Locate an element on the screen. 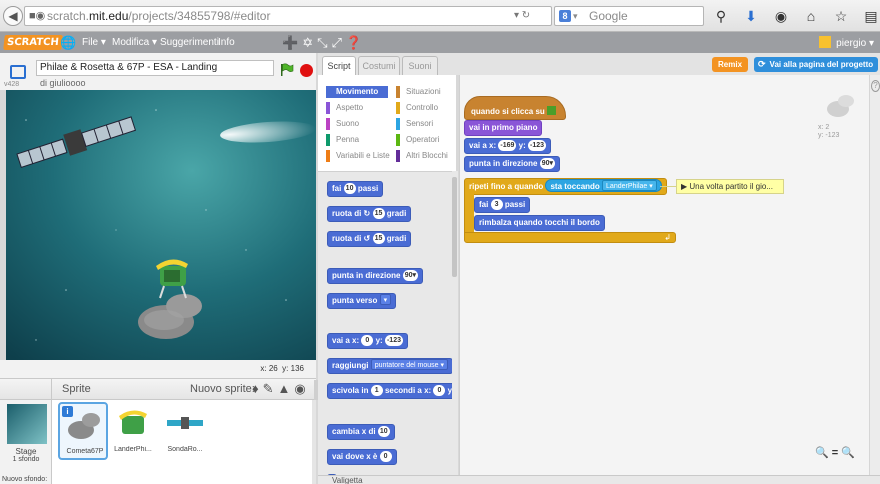 This screenshot has width=880, height=484. site-identity-icon: ■◉ is located at coordinates (37, 16).